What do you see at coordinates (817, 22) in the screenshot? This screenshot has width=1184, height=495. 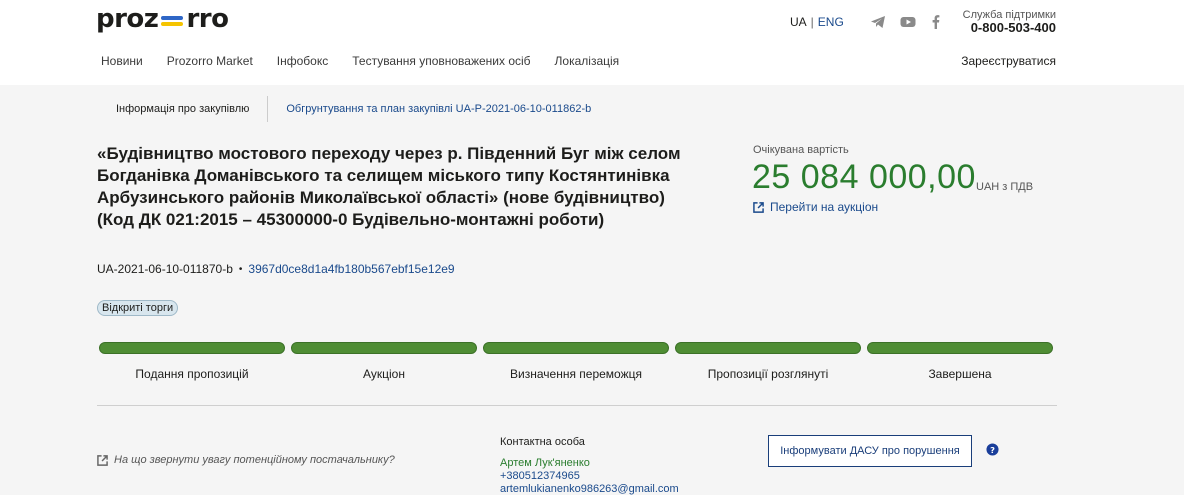 I see `language-switcher: UA | ENG` at bounding box center [817, 22].